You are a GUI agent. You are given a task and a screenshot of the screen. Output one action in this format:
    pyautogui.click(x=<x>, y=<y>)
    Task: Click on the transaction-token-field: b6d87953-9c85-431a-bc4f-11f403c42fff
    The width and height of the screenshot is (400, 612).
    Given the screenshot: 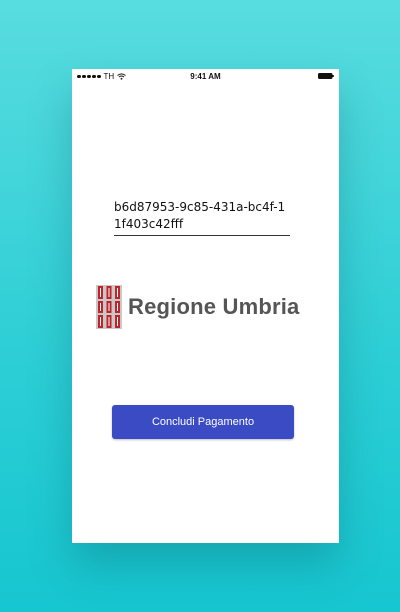 What is the action you would take?
    pyautogui.click(x=202, y=217)
    